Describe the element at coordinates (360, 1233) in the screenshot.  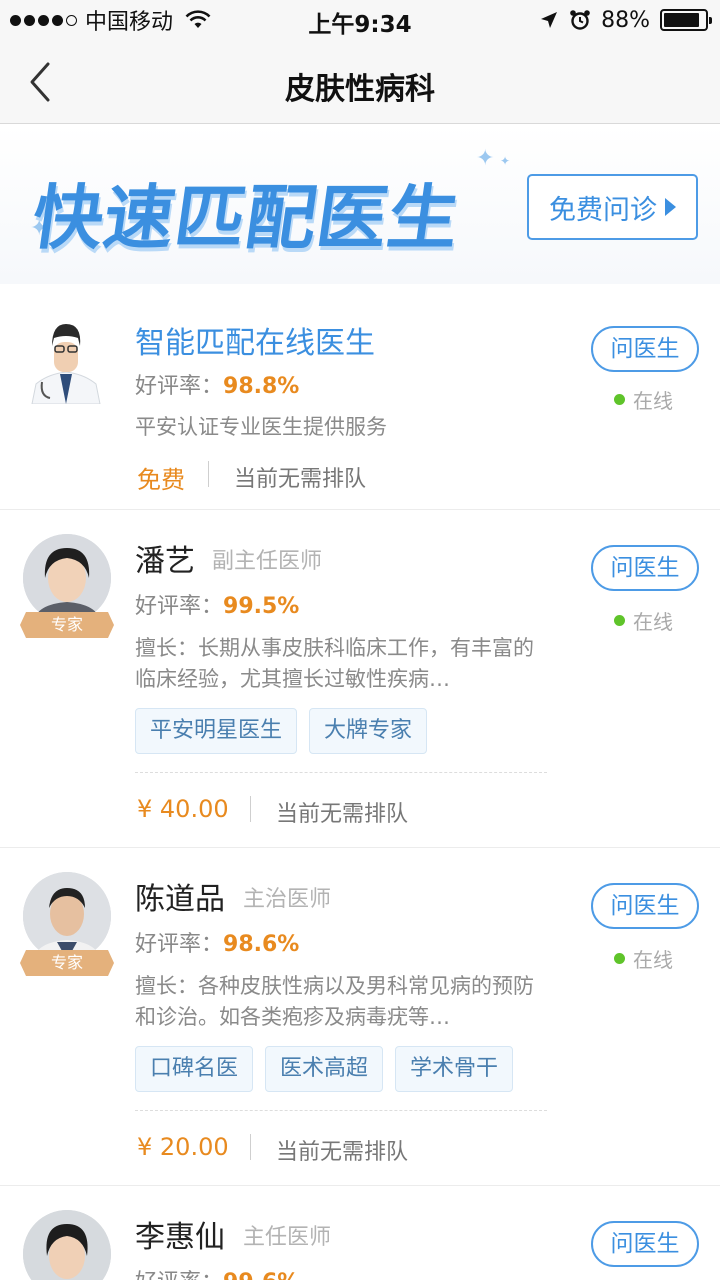
I see `doctor-card: 李惠仙 主任医师 好评率：99.6% 问医生` at that location.